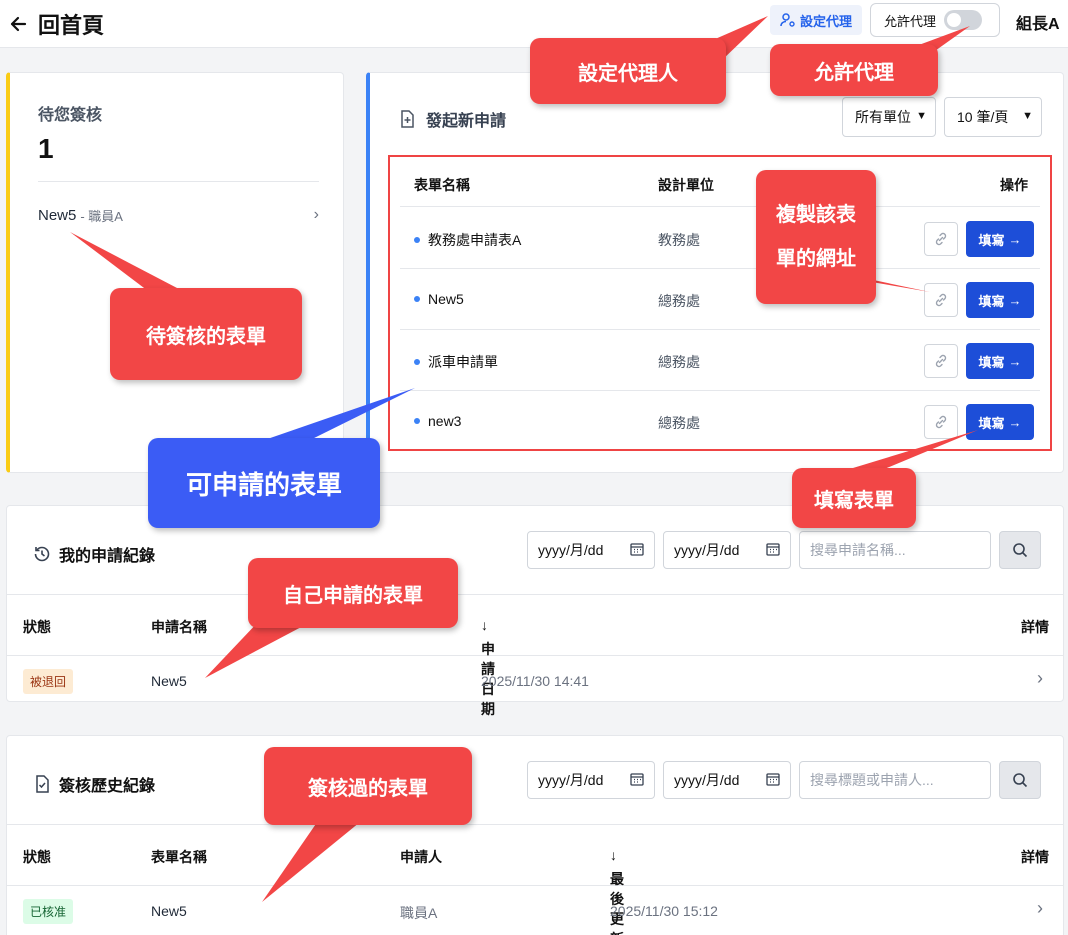 Image resolution: width=1068 pixels, height=935 pixels. What do you see at coordinates (679, 362) in the screenshot?
I see `form-unit: 總務處` at bounding box center [679, 362].